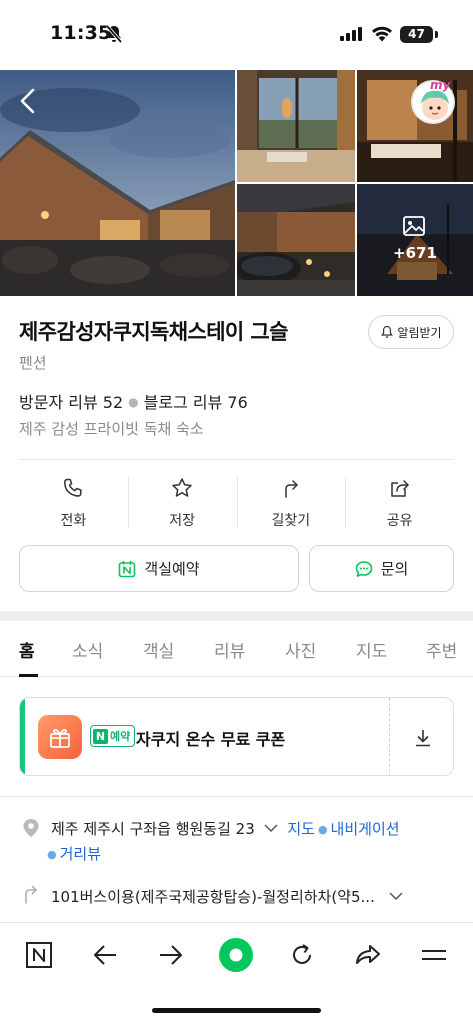 This screenshot has width=473, height=1024. What do you see at coordinates (440, 85) in the screenshot?
I see `my-badge: my` at bounding box center [440, 85].